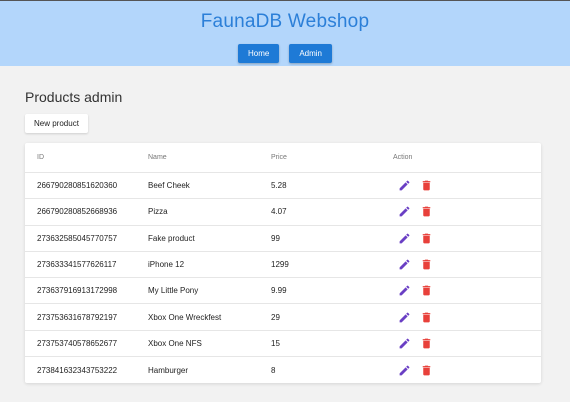 Image resolution: width=570 pixels, height=402 pixels. I want to click on column-header-price: Price, so click(279, 157).